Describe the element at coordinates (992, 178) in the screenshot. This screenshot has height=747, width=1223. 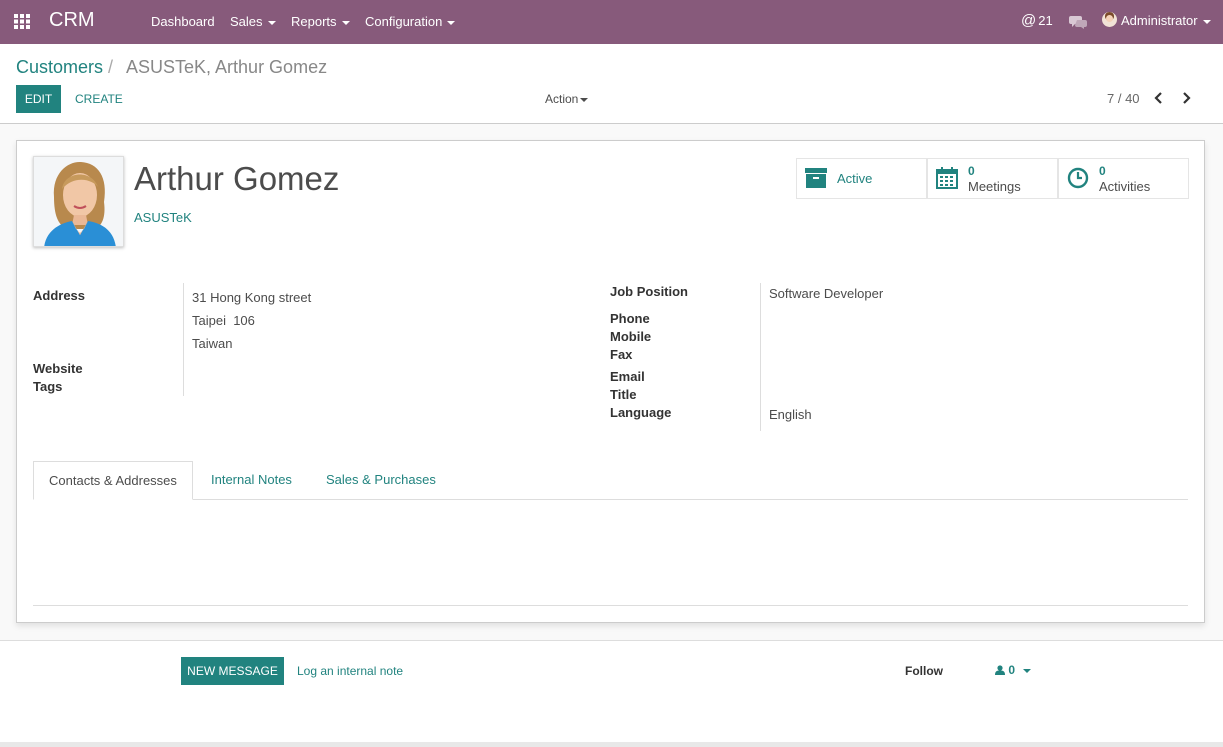
I see `meetings-button: 0 Meetings` at that location.